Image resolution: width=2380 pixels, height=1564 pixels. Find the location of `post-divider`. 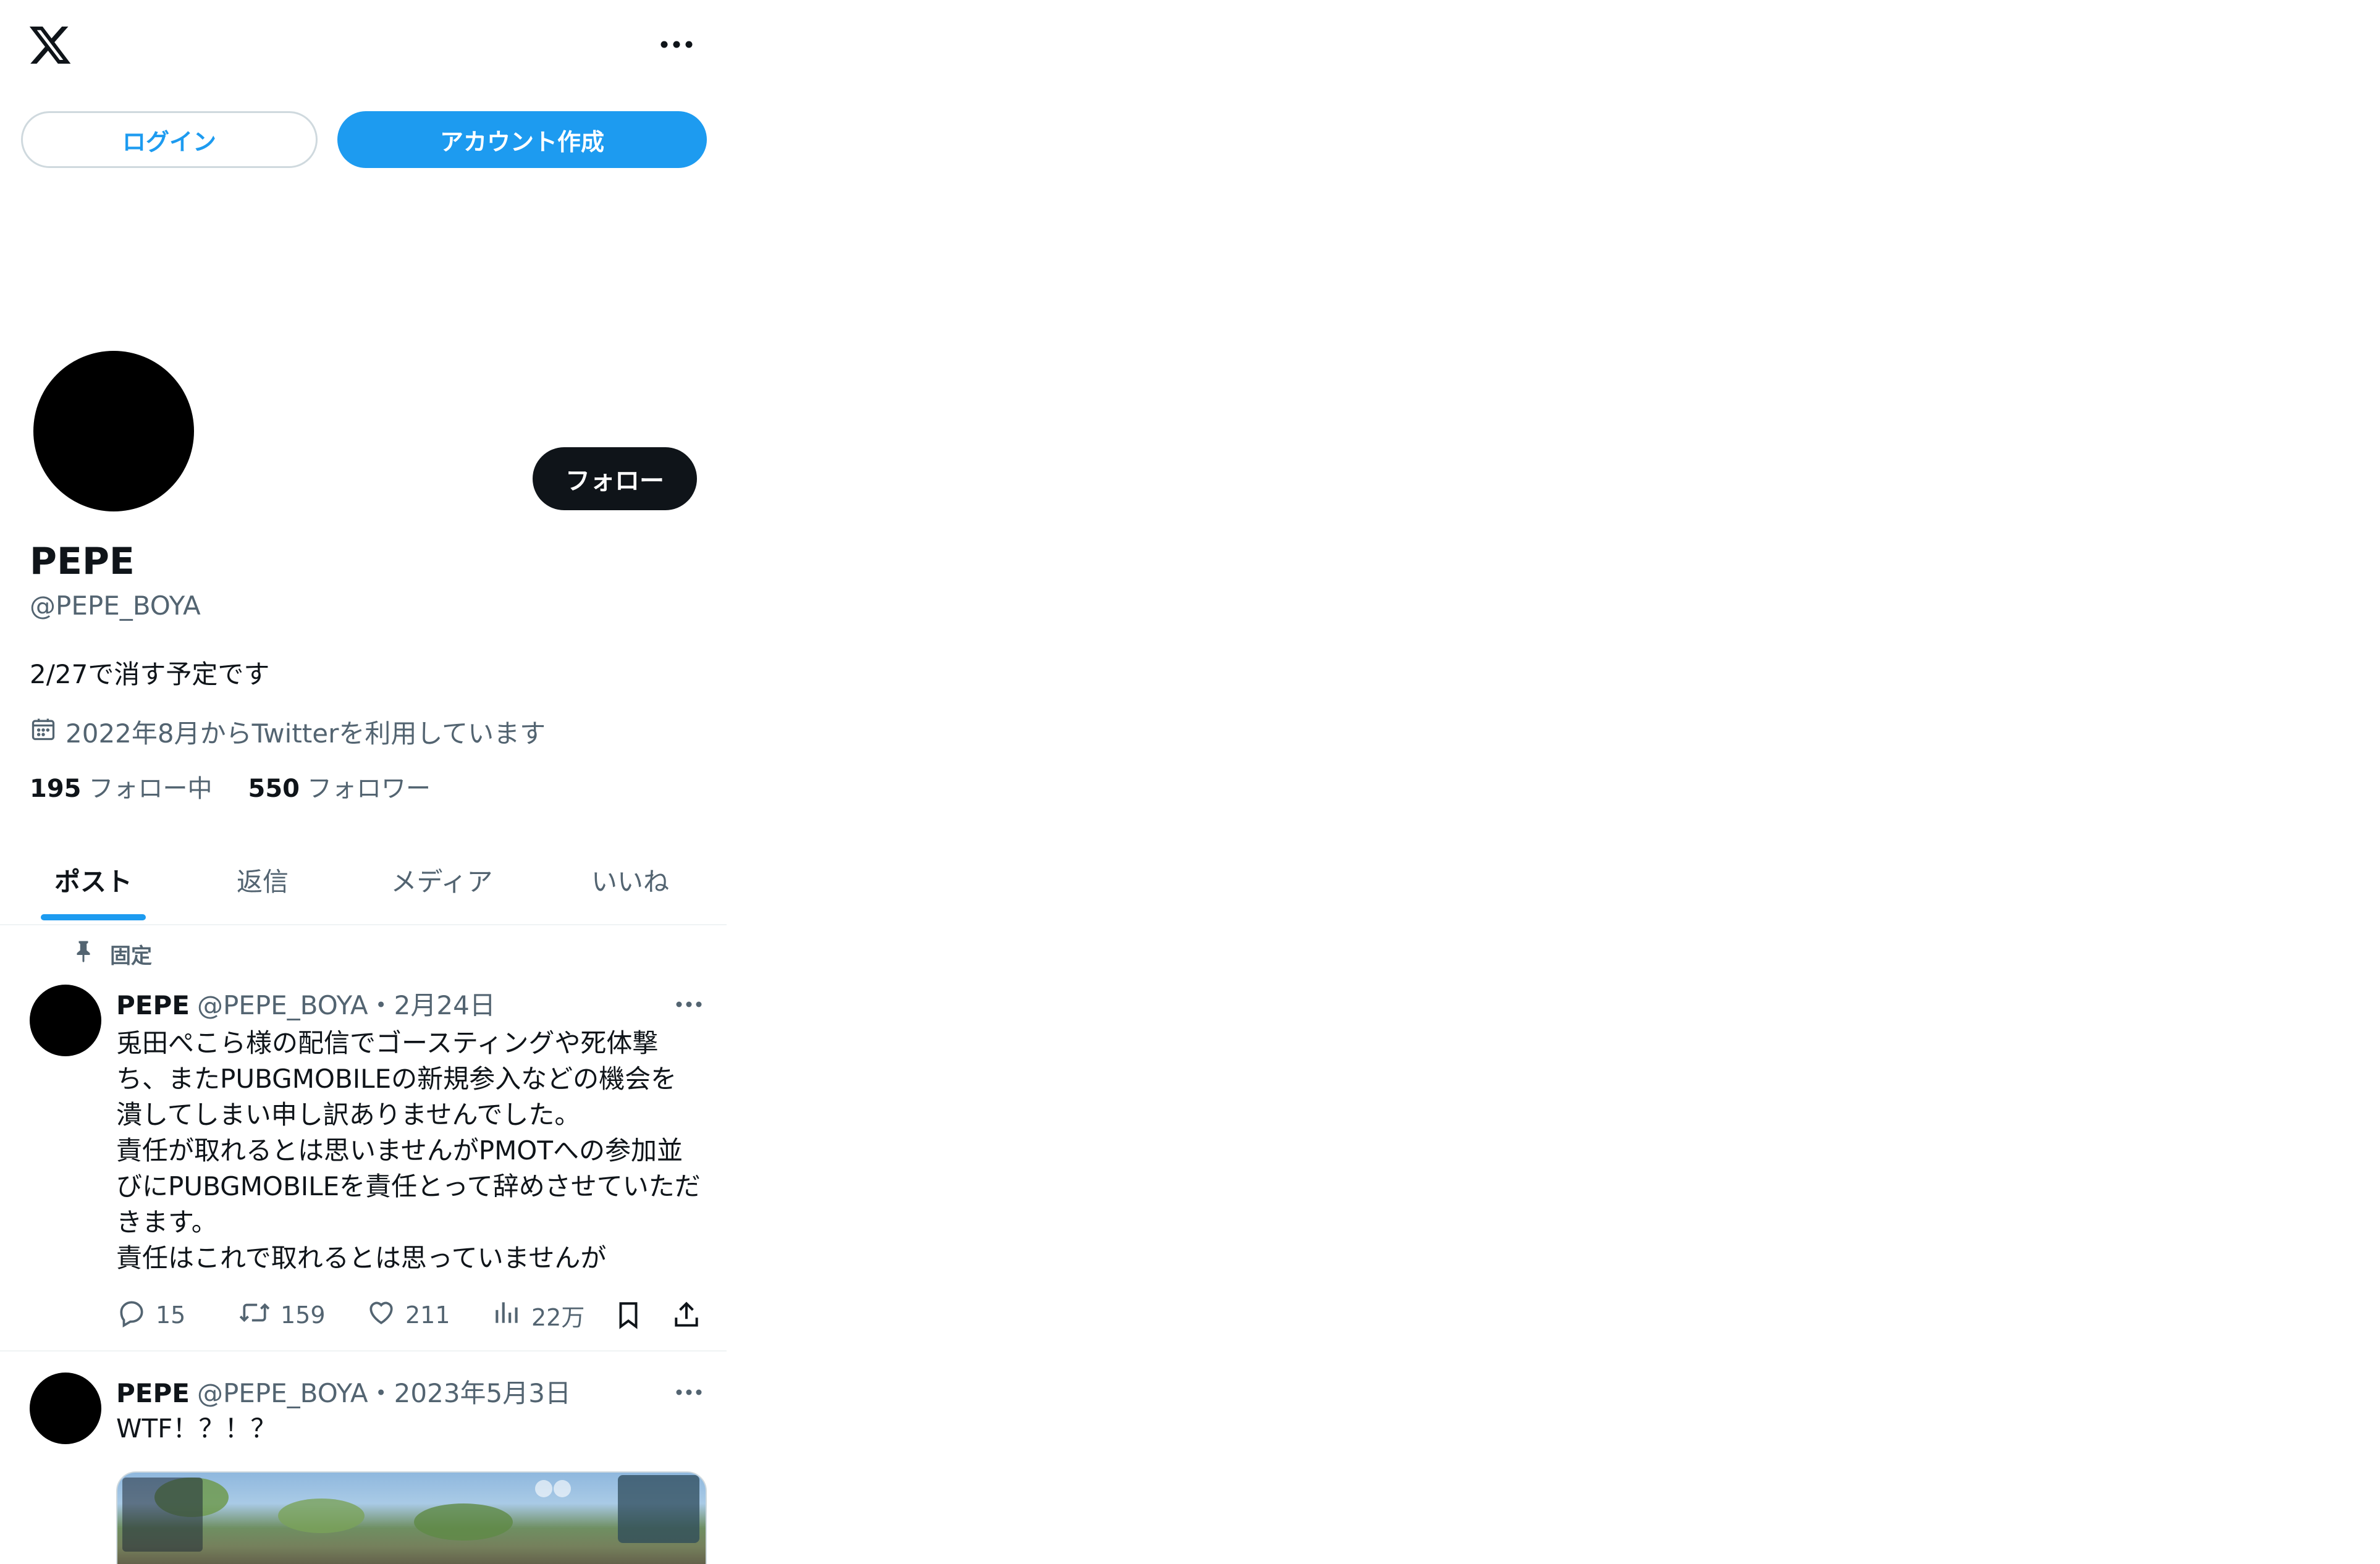

post-divider is located at coordinates (363, 1351).